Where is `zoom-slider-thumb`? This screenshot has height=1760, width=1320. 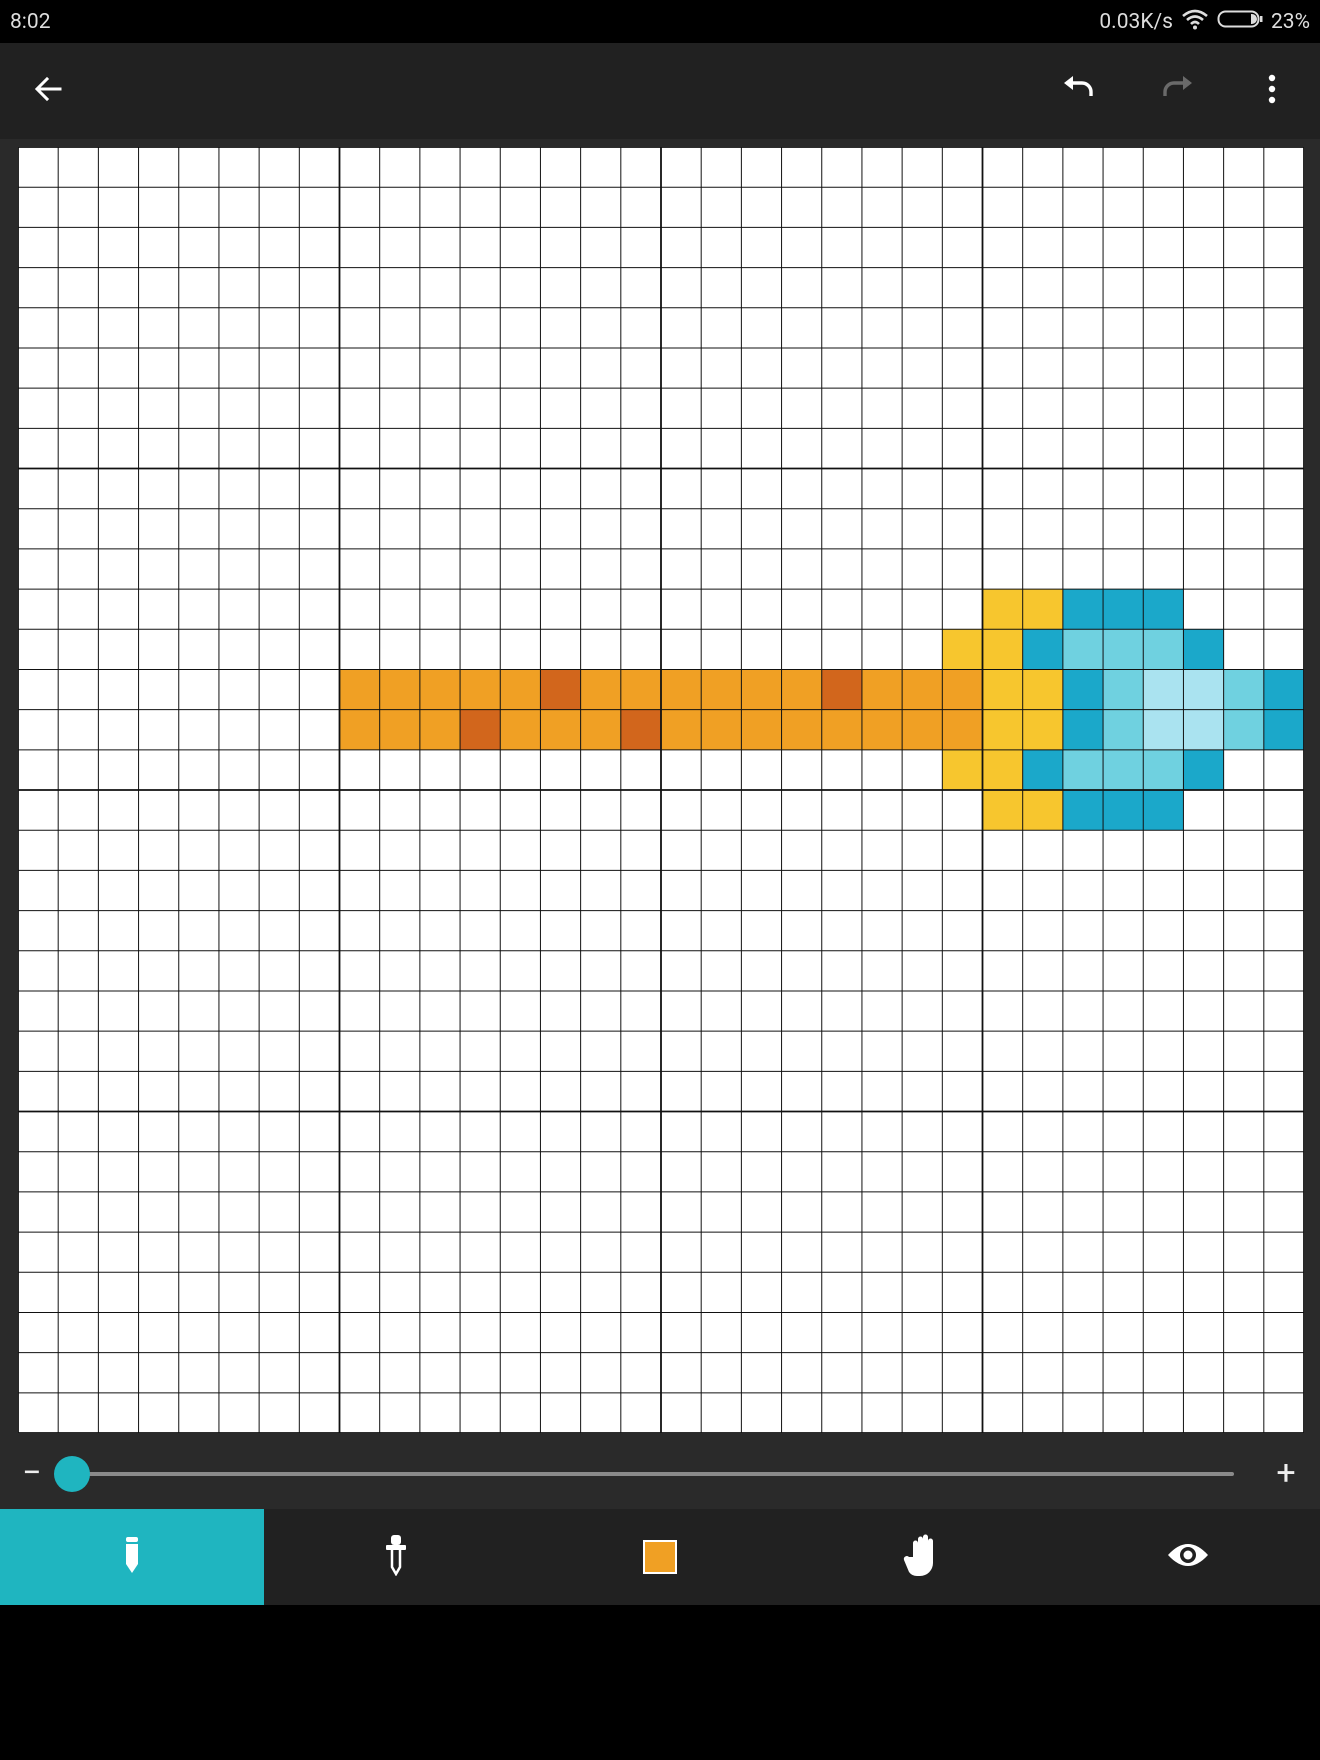
zoom-slider-thumb is located at coordinates (72, 1474).